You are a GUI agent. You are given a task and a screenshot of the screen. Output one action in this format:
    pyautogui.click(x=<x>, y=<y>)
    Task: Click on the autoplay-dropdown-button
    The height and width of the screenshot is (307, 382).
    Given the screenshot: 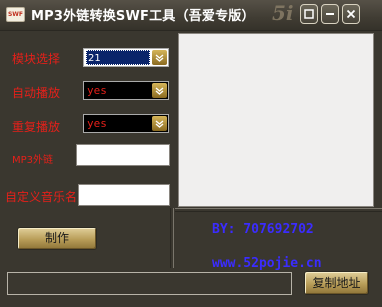 What is the action you would take?
    pyautogui.click(x=159, y=90)
    